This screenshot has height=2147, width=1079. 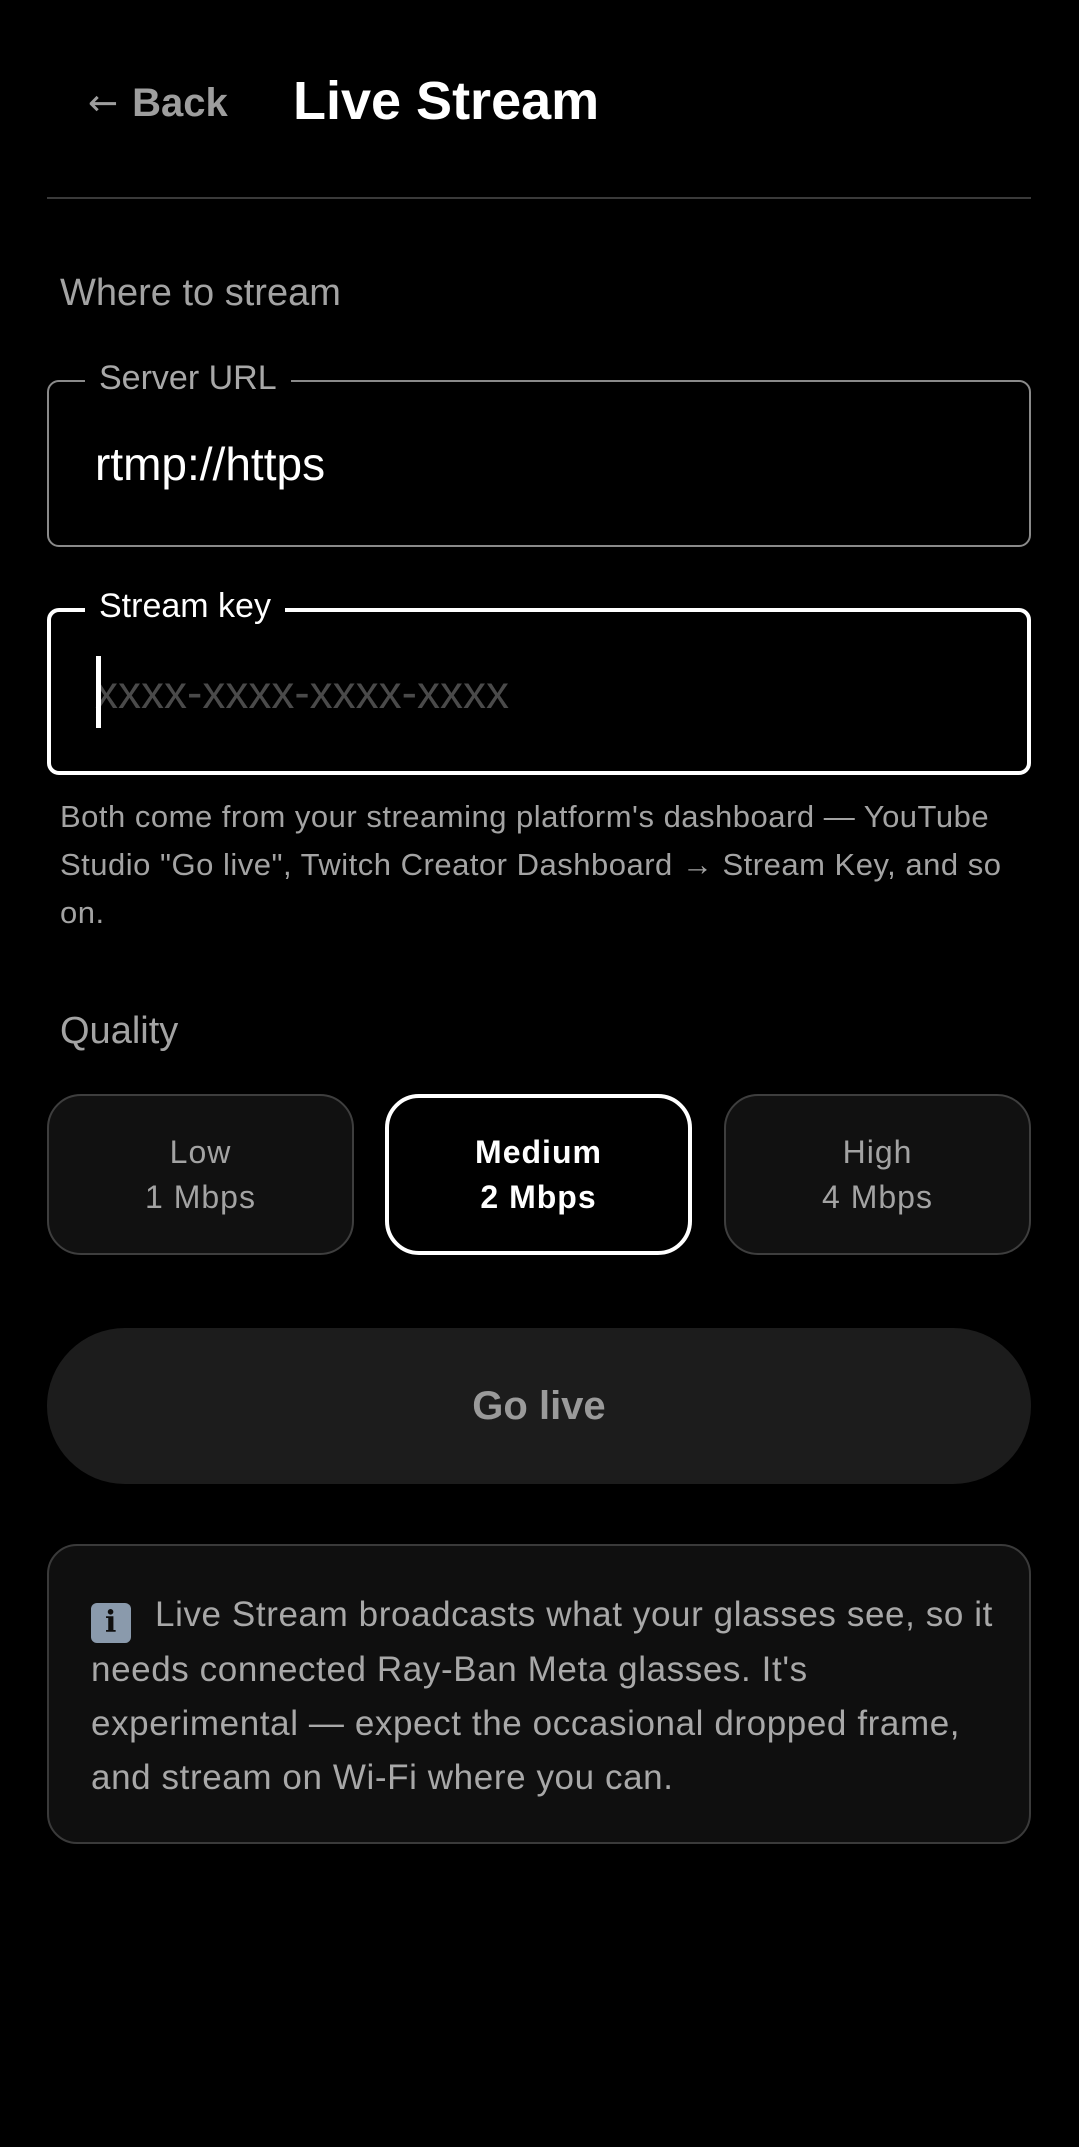 I want to click on quality-option-name: Medium, so click(x=538, y=1151).